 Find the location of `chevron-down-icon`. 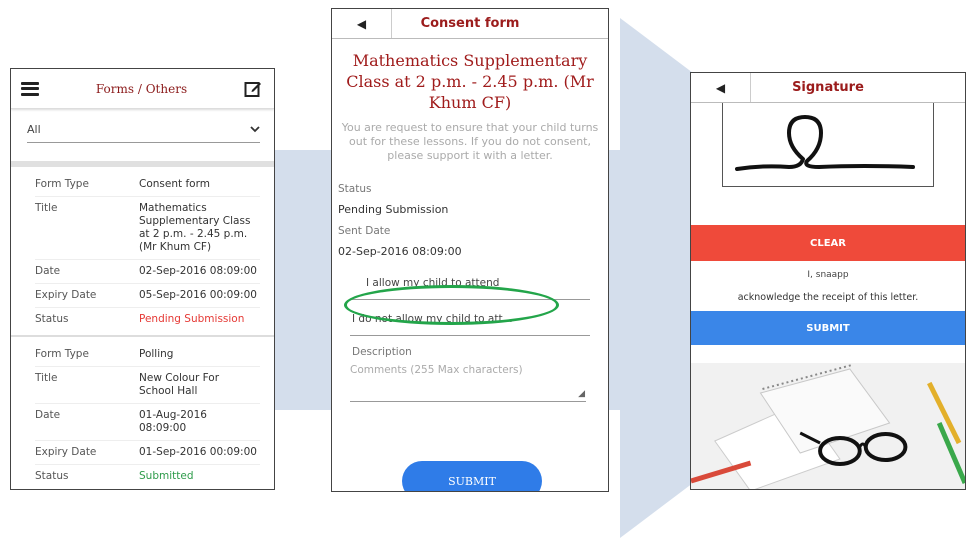

chevron-down-icon is located at coordinates (255, 129).